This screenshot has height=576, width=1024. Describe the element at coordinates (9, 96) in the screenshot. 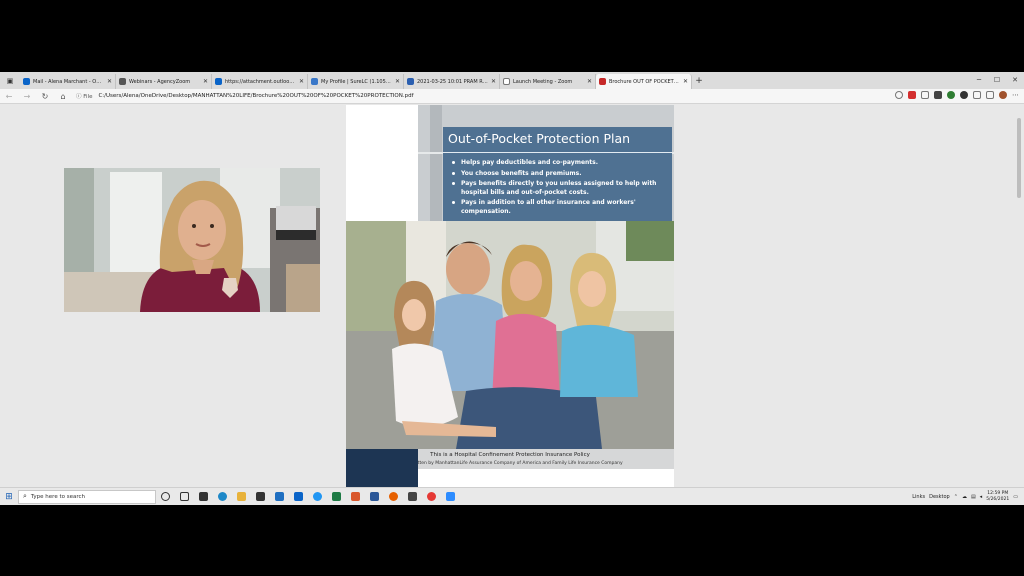

I see `back-icon: ←` at that location.